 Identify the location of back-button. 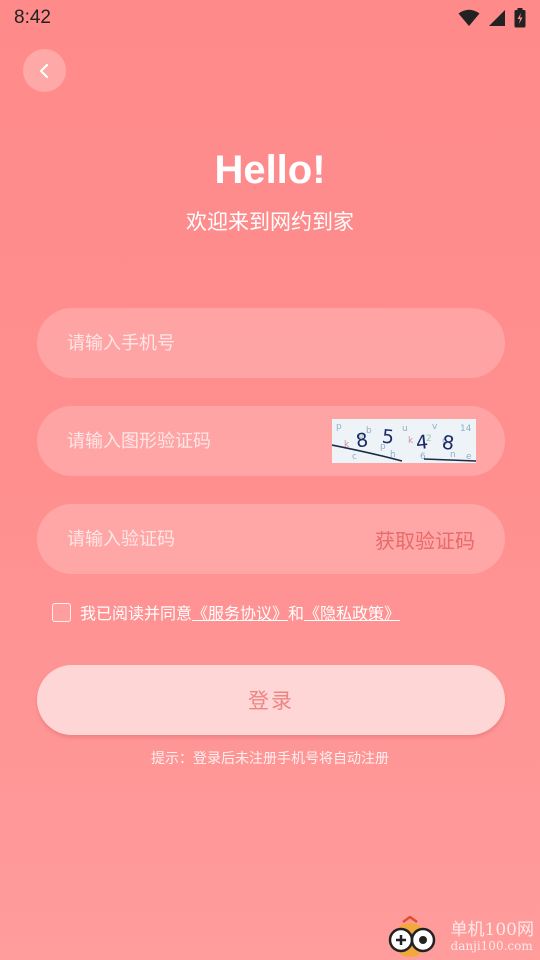
(44, 70).